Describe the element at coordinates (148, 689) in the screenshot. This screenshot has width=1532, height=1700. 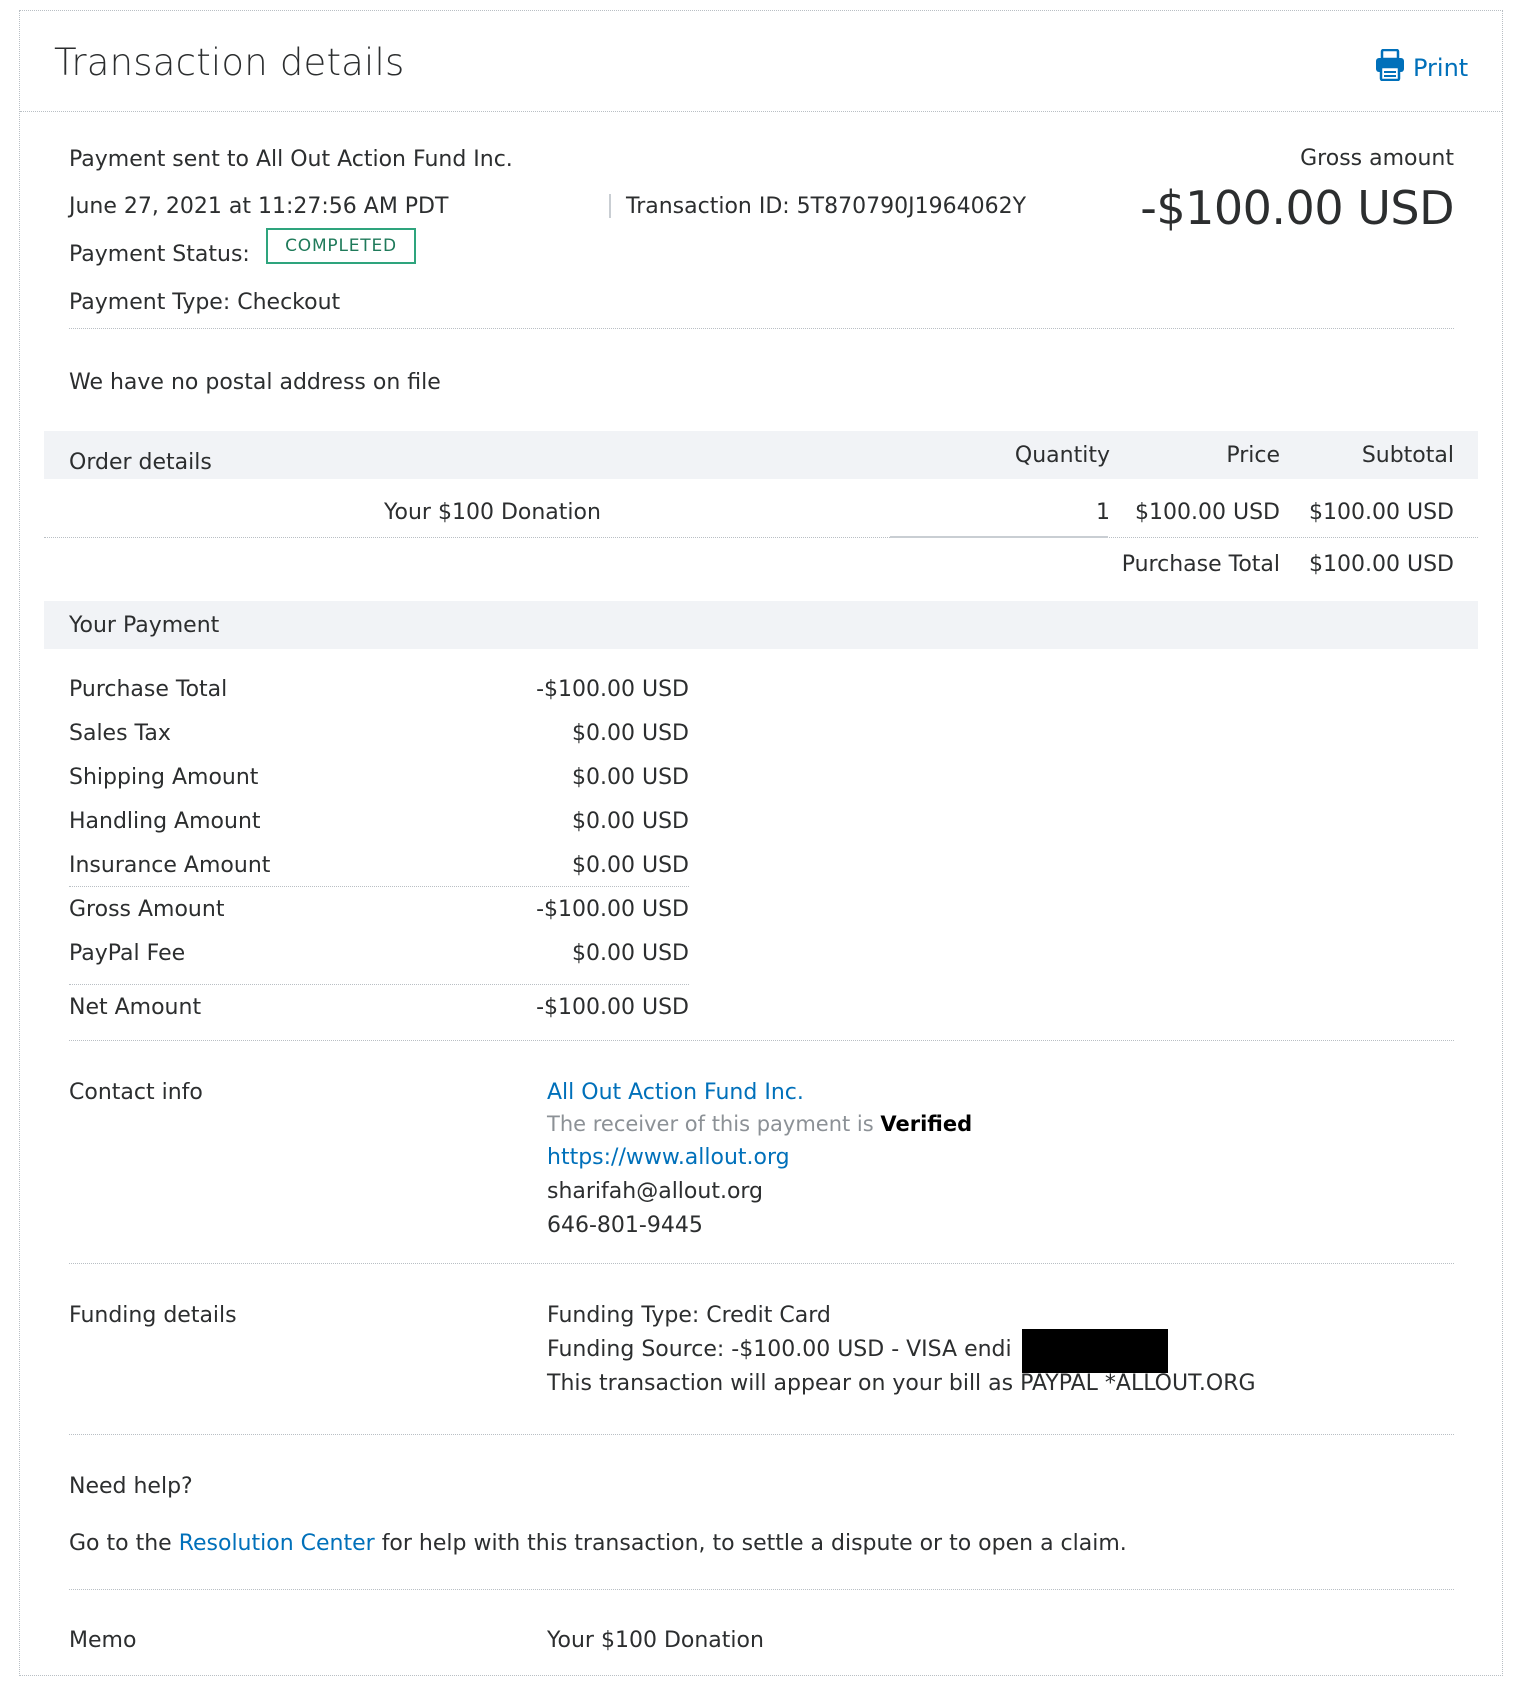
I see `purchase-total-row-label: Purchase Total` at that location.